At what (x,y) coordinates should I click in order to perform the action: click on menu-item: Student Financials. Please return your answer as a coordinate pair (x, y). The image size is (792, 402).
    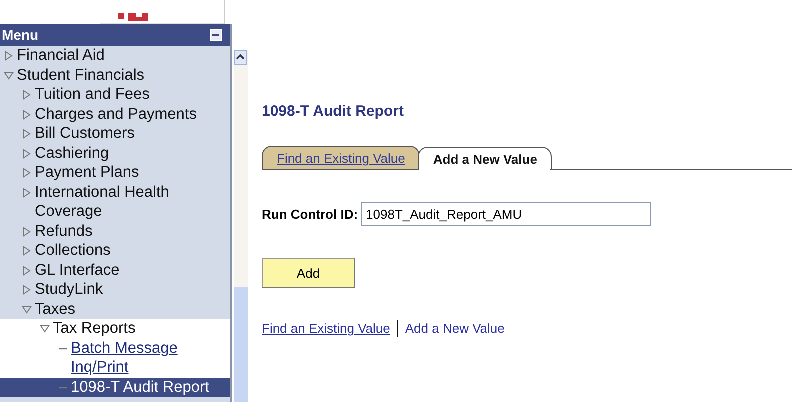
    Looking at the image, I should click on (115, 75).